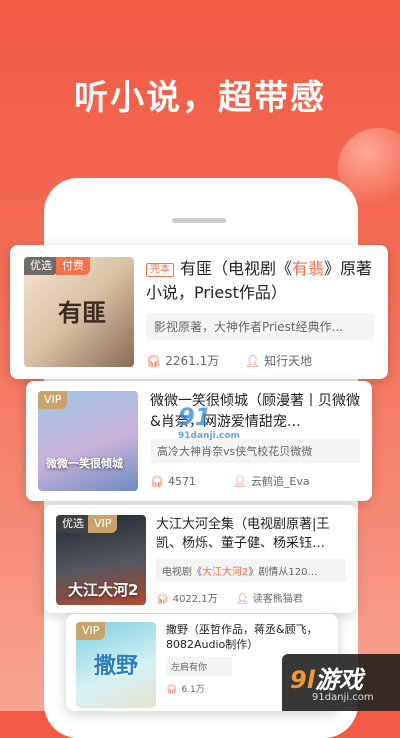 Image resolution: width=400 pixels, height=738 pixels. I want to click on tag-paid: 付费, so click(73, 266).